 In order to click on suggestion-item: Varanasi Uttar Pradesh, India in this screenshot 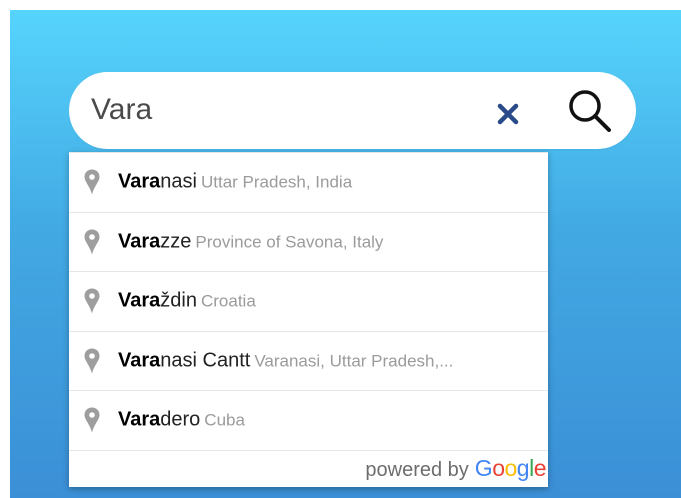, I will do `click(308, 183)`.